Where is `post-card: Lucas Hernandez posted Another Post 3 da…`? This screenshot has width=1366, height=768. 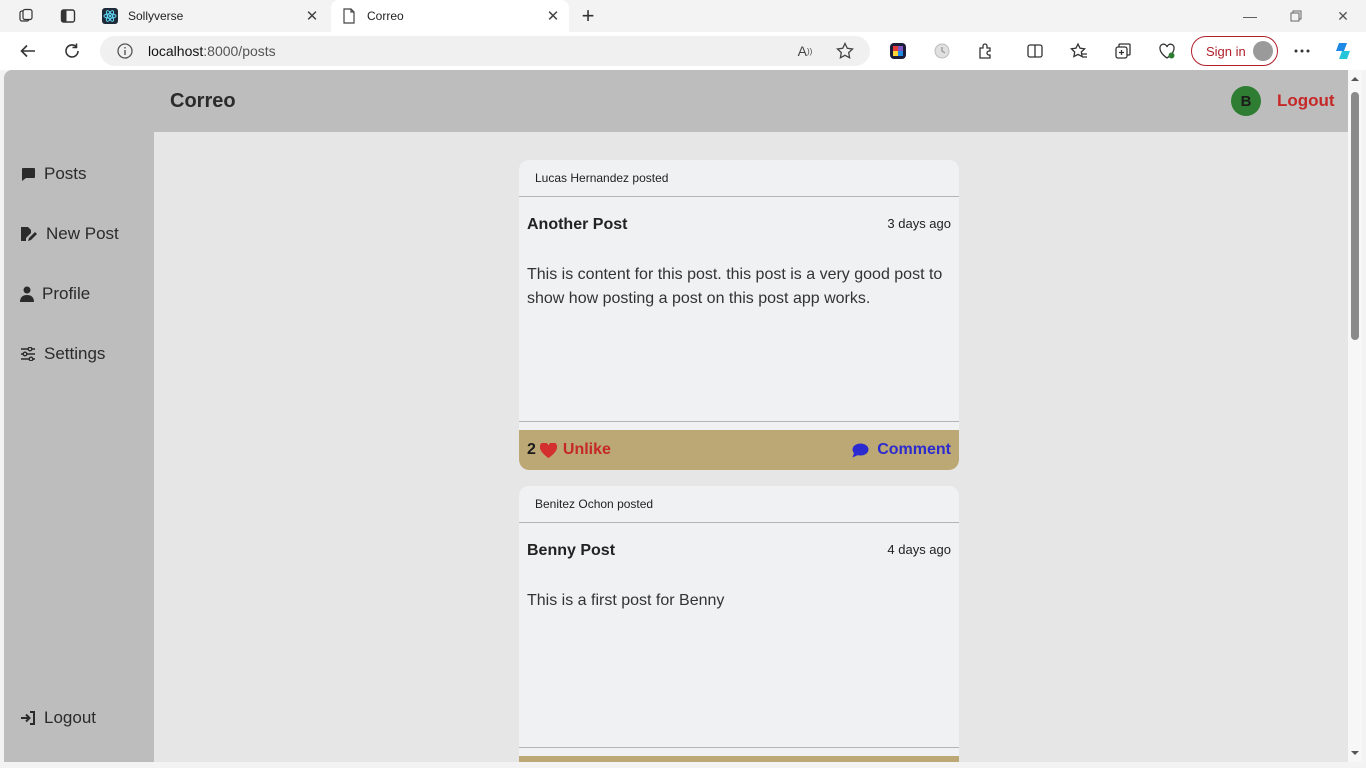 post-card: Lucas Hernandez posted Another Post 3 da… is located at coordinates (739, 315).